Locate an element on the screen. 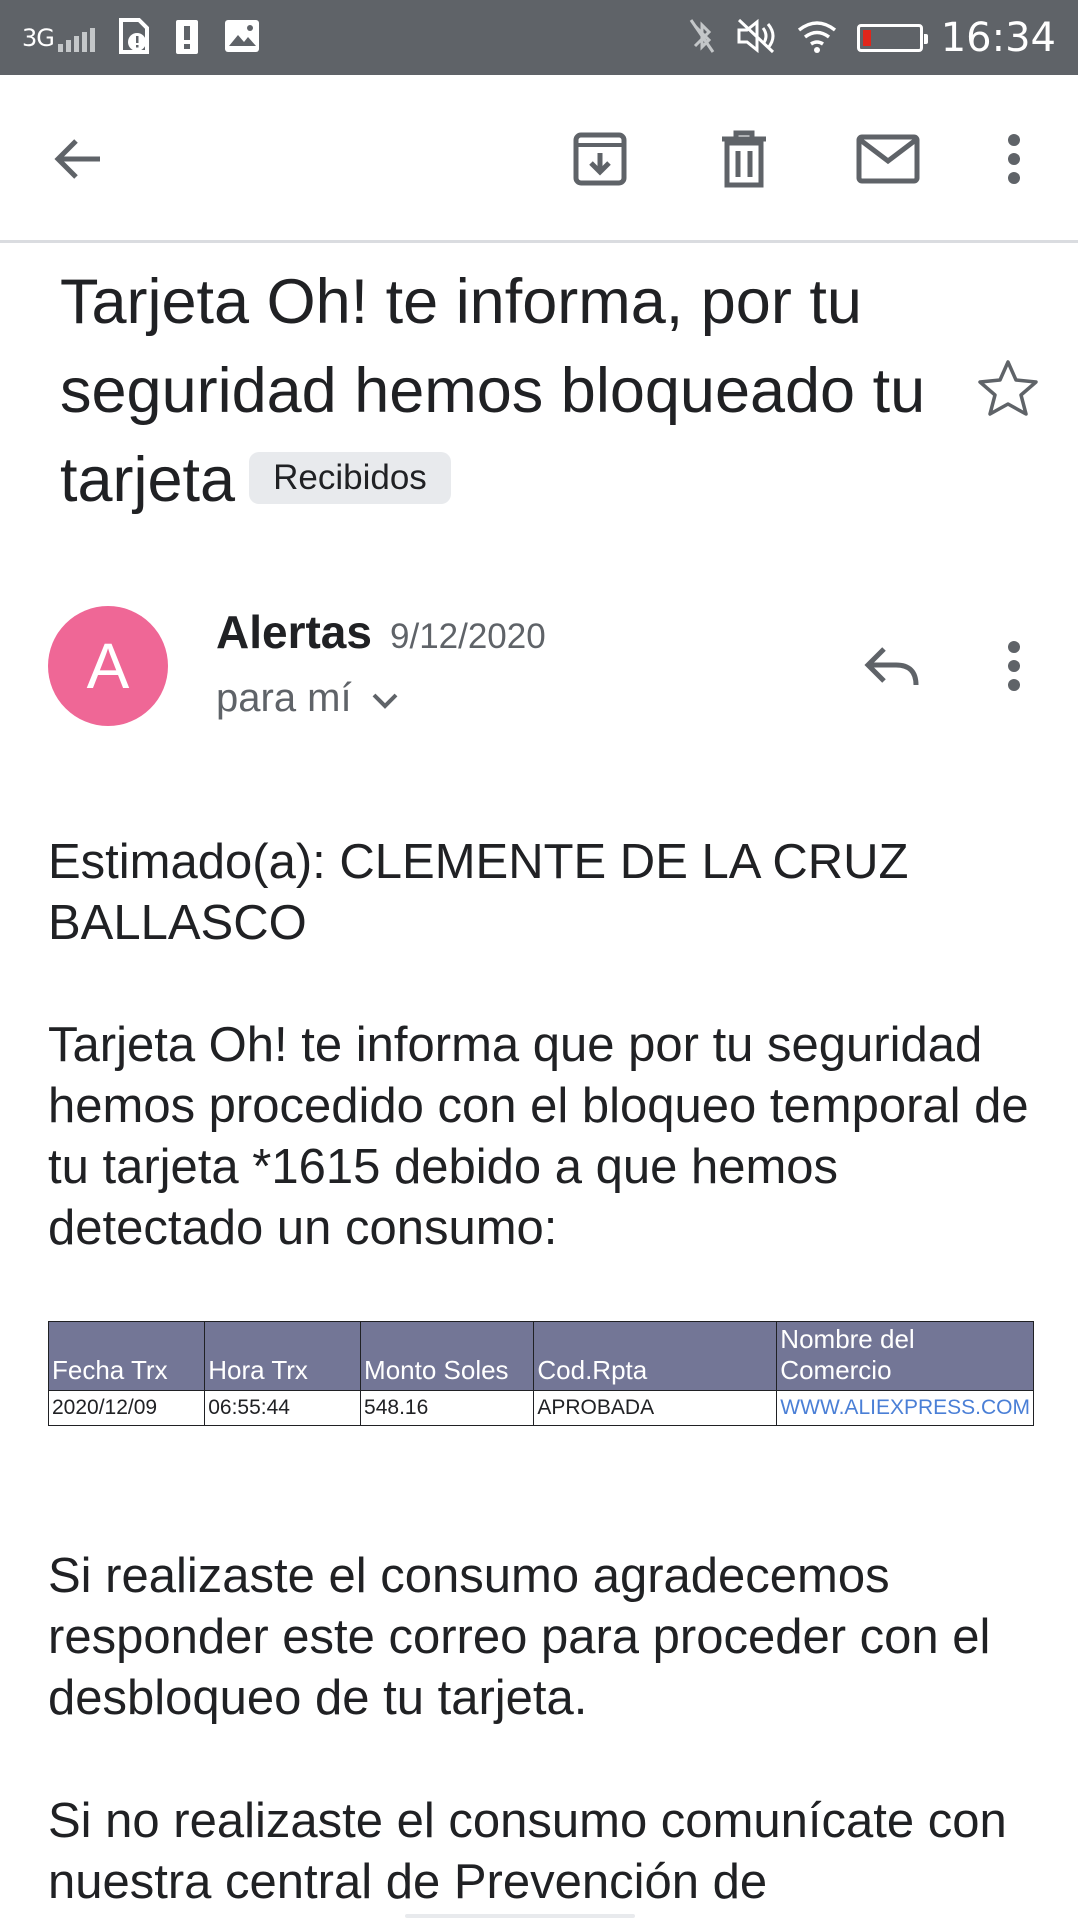 The image size is (1078, 1918). column-header: Fecha Trx is located at coordinates (126, 1356).